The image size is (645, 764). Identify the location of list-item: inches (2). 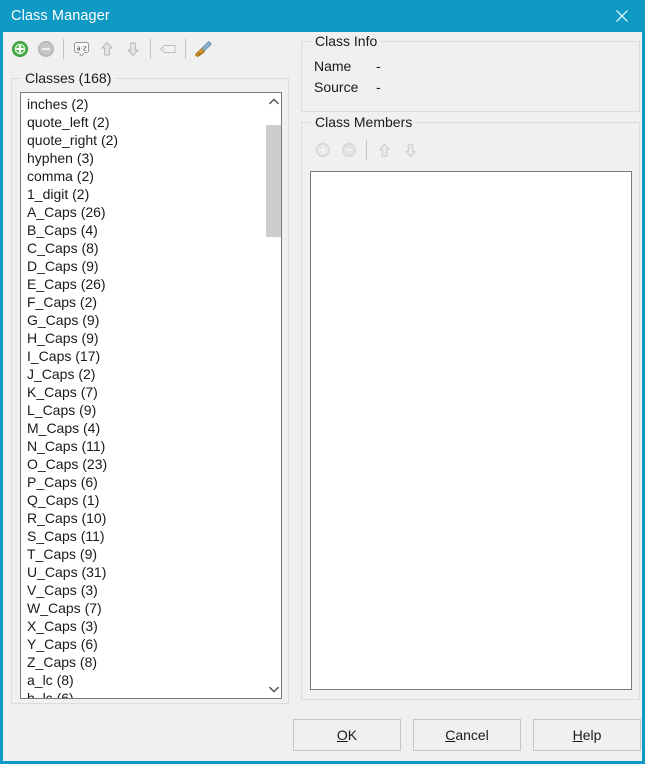
(143, 104).